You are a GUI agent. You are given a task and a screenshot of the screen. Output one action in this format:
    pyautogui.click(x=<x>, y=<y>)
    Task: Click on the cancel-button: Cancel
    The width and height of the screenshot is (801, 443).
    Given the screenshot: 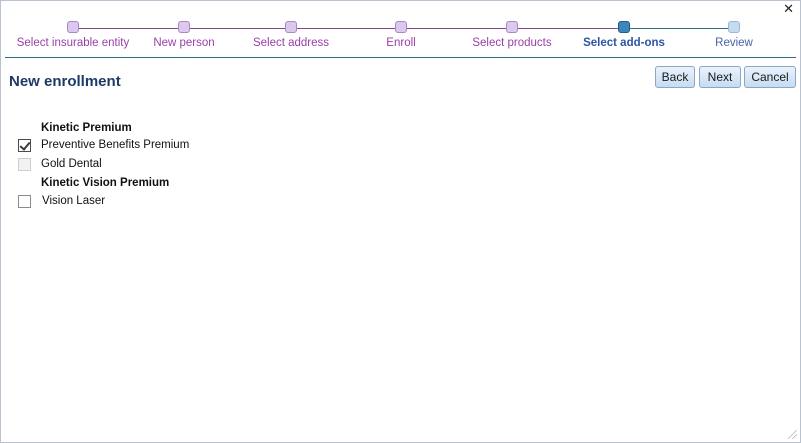 What is the action you would take?
    pyautogui.click(x=770, y=77)
    